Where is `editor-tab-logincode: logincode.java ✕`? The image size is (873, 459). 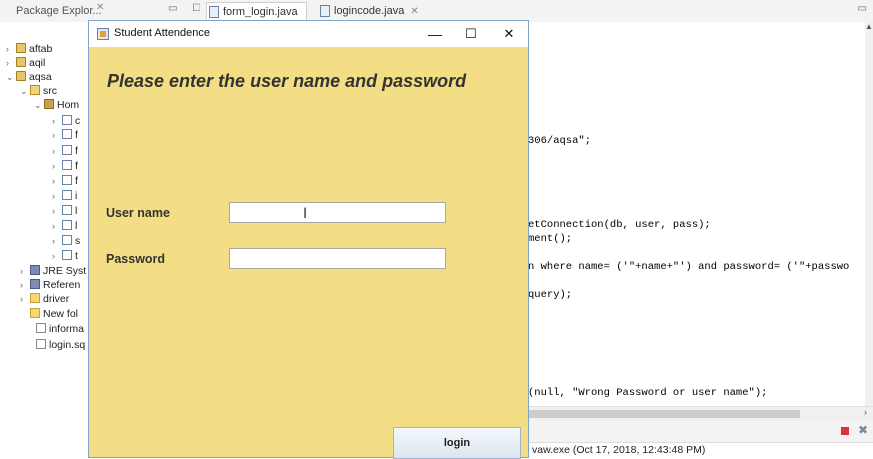 editor-tab-logincode: logincode.java ✕ is located at coordinates (368, 11).